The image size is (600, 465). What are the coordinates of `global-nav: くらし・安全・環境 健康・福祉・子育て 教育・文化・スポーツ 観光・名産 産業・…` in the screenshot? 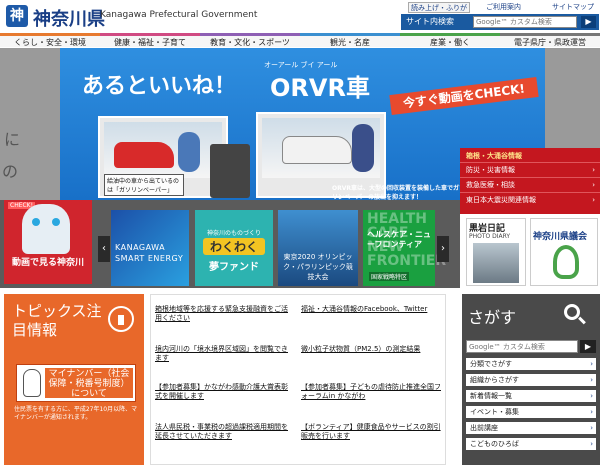 It's located at (300, 40).